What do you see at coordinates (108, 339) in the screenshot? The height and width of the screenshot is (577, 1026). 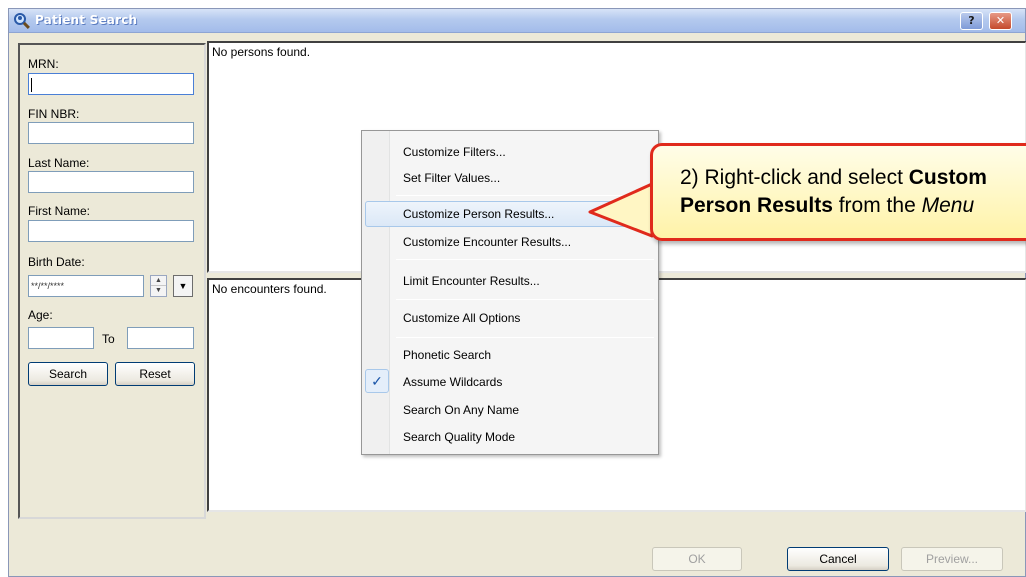 I see `age-to-label: To` at bounding box center [108, 339].